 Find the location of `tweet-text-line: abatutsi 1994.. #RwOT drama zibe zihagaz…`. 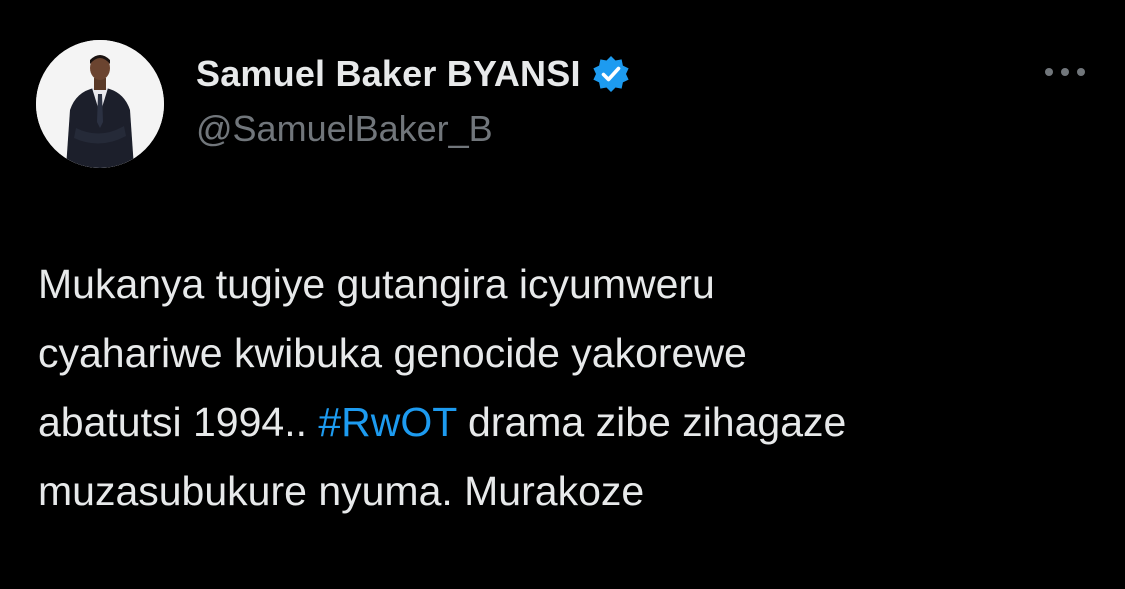

tweet-text-line: abatutsi 1994.. #RwOT drama zibe zihagaz… is located at coordinates (568, 422).